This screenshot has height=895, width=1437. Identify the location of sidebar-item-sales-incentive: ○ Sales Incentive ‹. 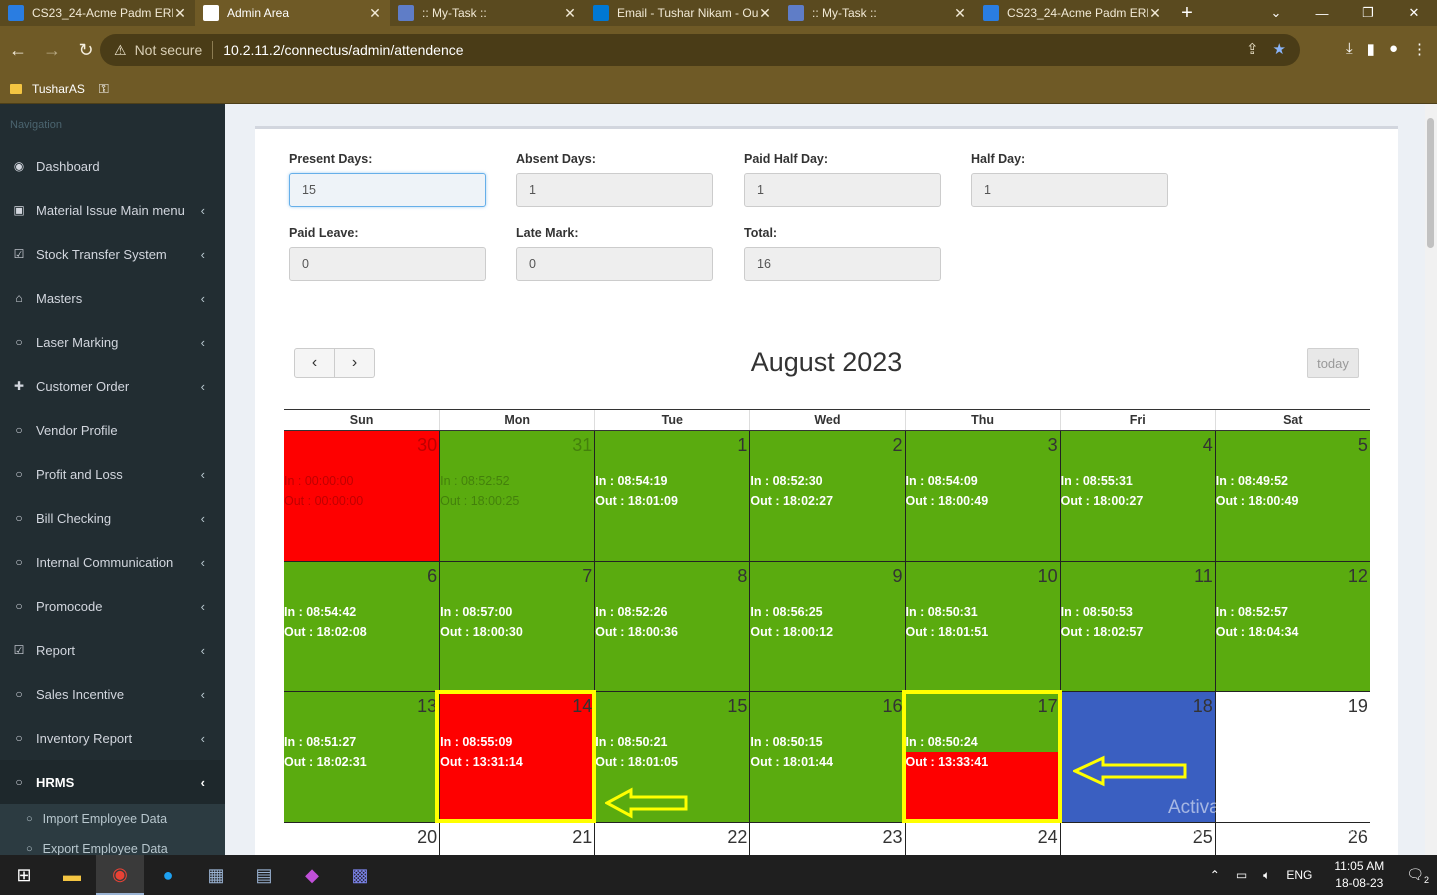
(112, 694).